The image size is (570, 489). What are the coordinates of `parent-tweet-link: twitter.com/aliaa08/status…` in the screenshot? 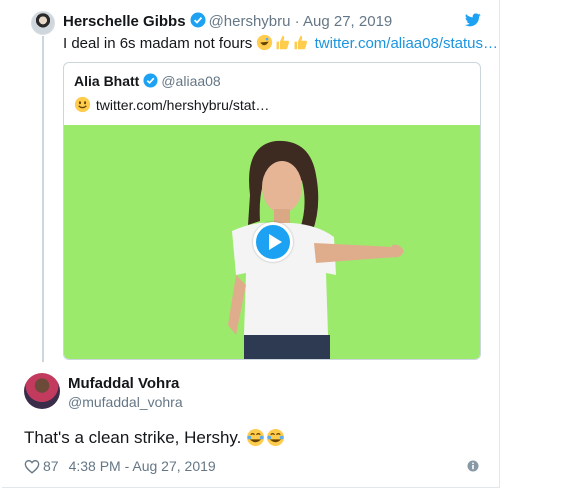 It's located at (406, 43).